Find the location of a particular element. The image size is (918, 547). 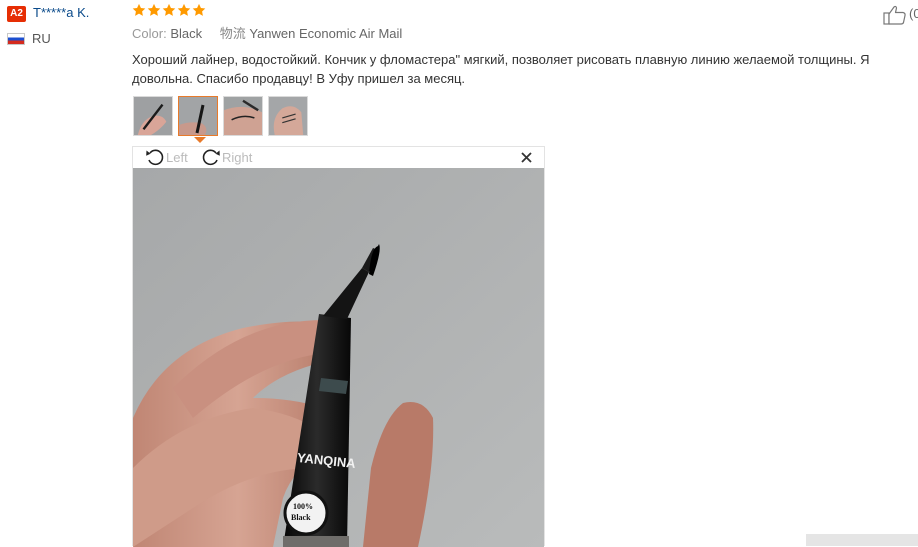

rotate-left-button: Left is located at coordinates (166, 157).